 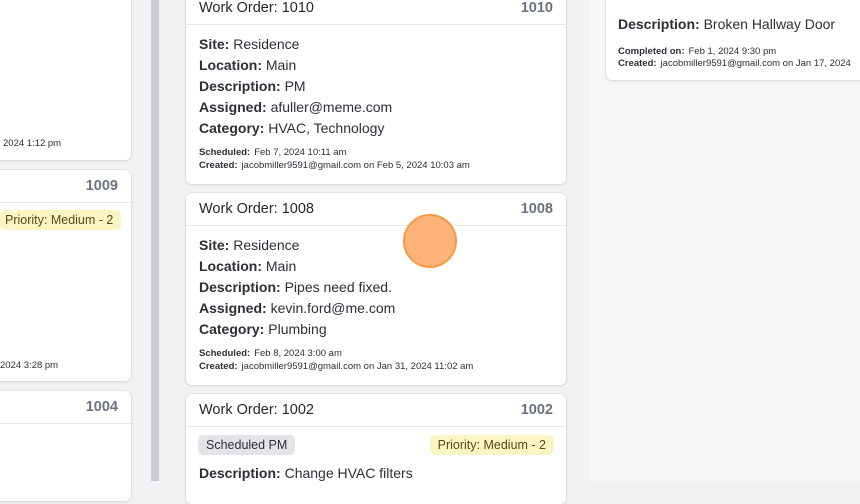 I want to click on work-order-number: 1004, so click(x=102, y=407).